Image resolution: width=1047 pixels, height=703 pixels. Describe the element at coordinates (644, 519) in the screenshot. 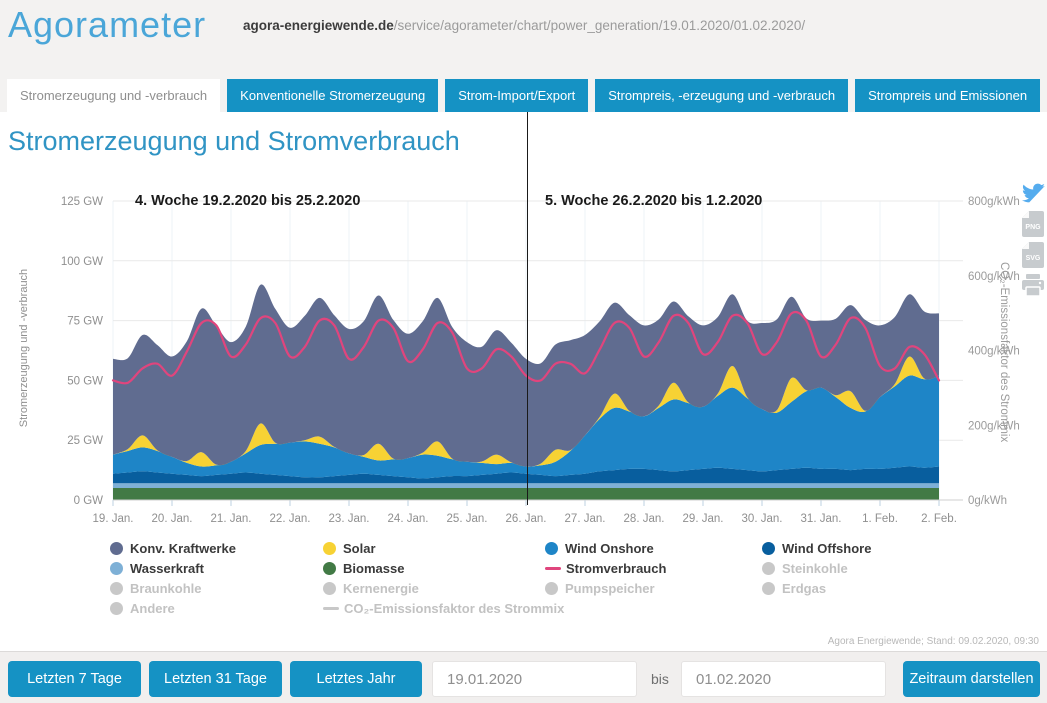

I see `x-tick-label: 28. Jan.` at that location.